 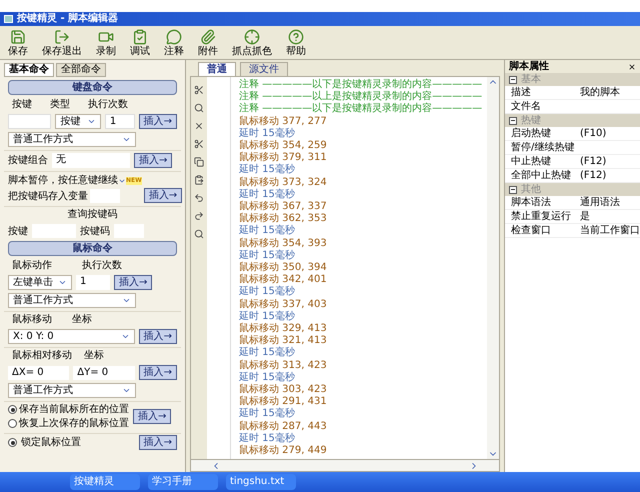 I want to click on code-line: 鼠标移动 313, 423, so click(x=283, y=366).